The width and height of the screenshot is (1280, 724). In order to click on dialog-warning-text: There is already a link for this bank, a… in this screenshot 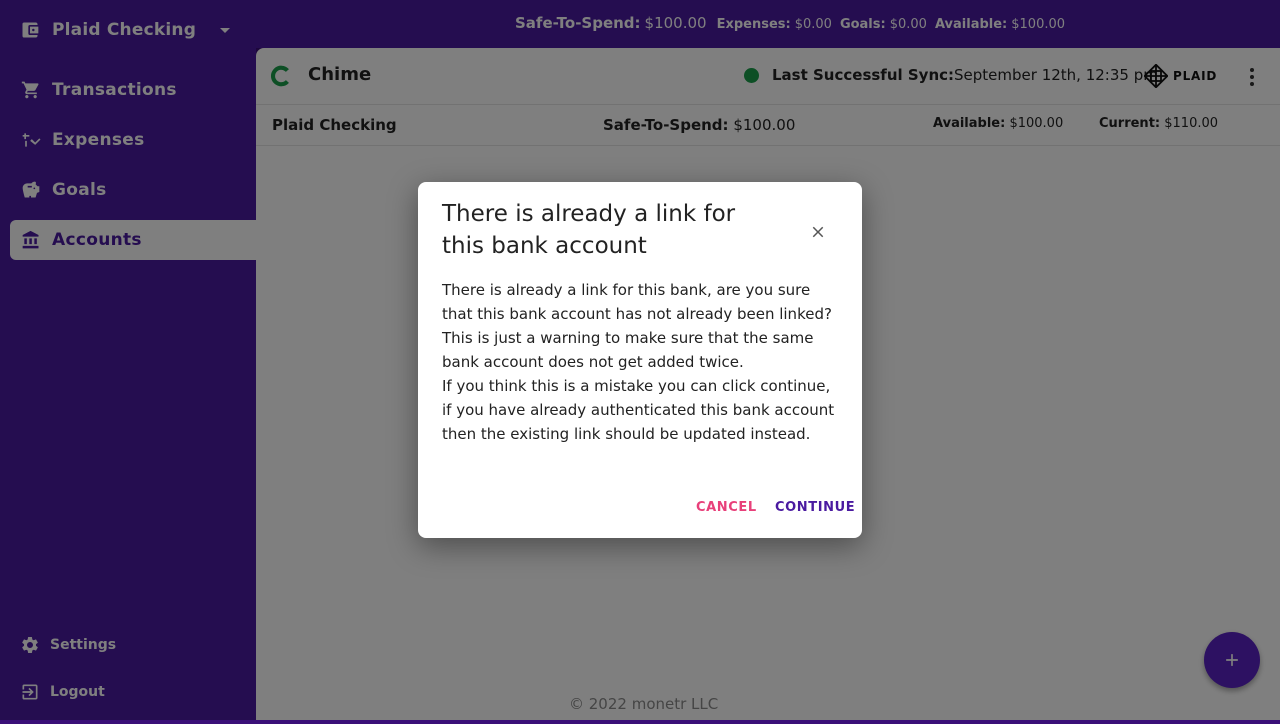, I will do `click(637, 326)`.